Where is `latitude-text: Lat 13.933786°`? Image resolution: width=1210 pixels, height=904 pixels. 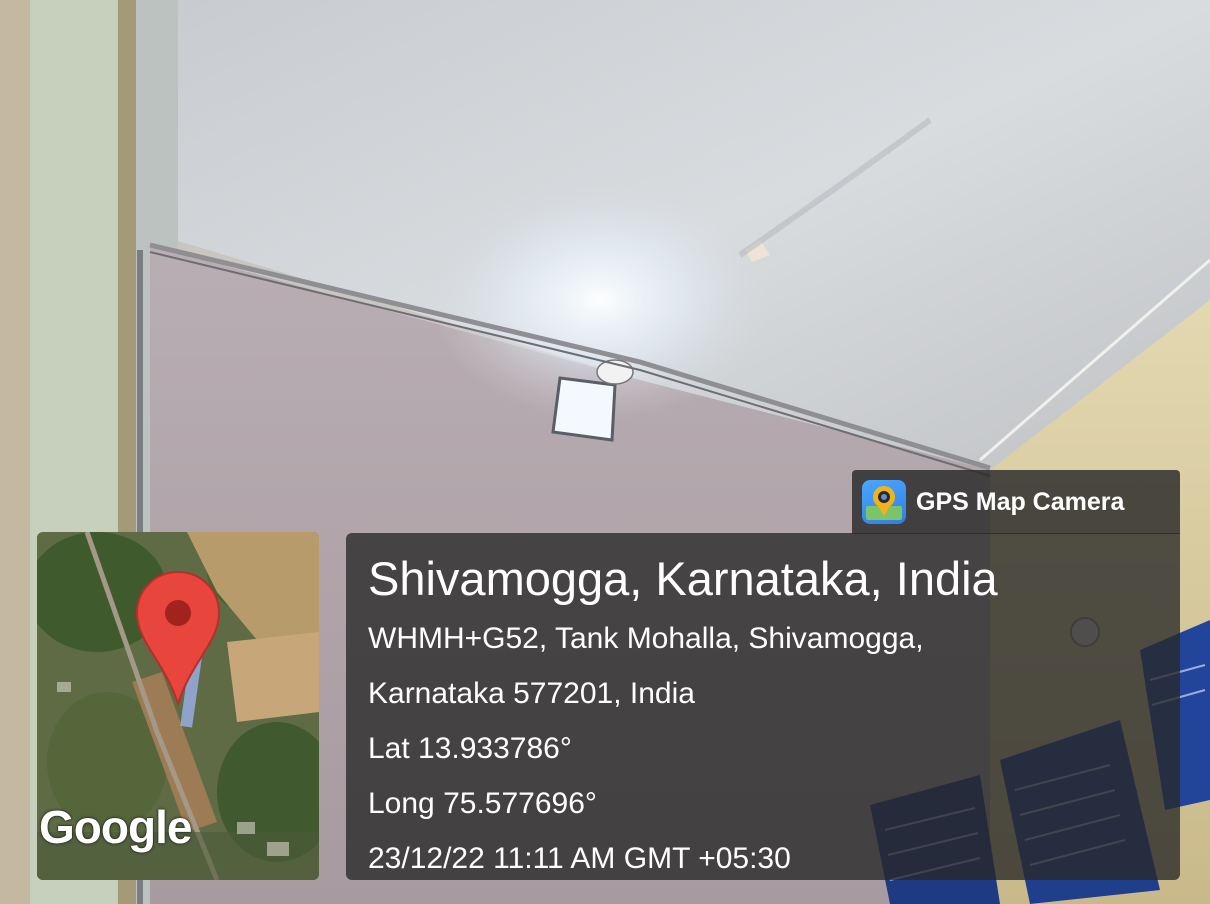
latitude-text: Lat 13.933786° is located at coordinates (470, 748).